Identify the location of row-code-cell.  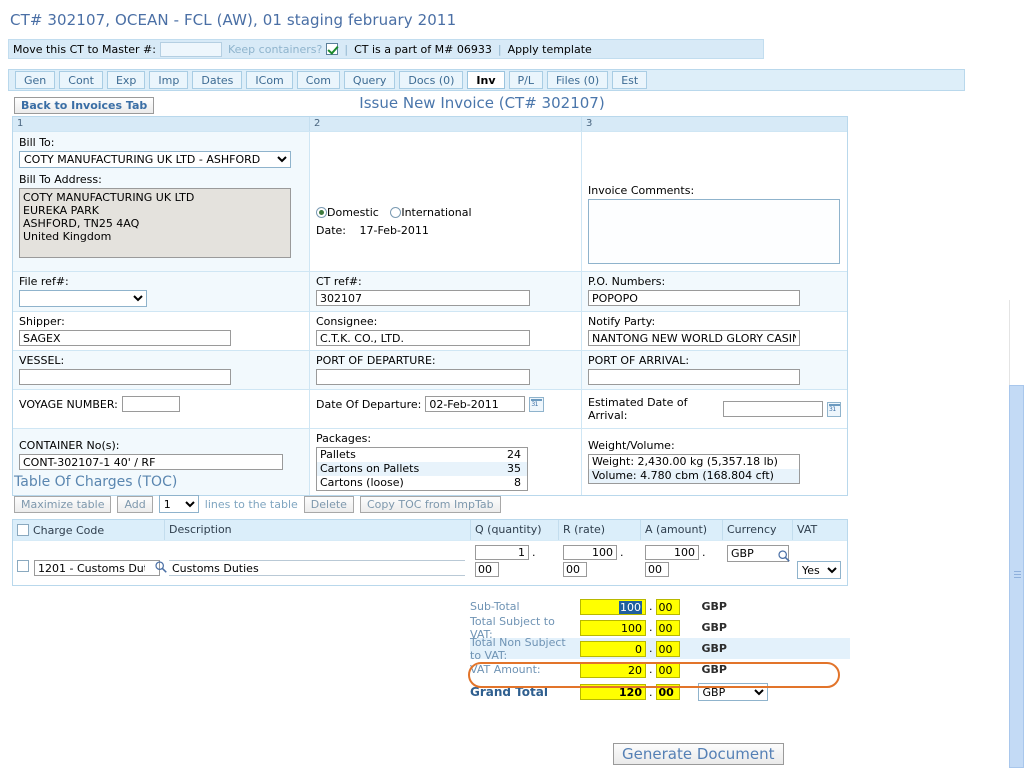
(90, 562).